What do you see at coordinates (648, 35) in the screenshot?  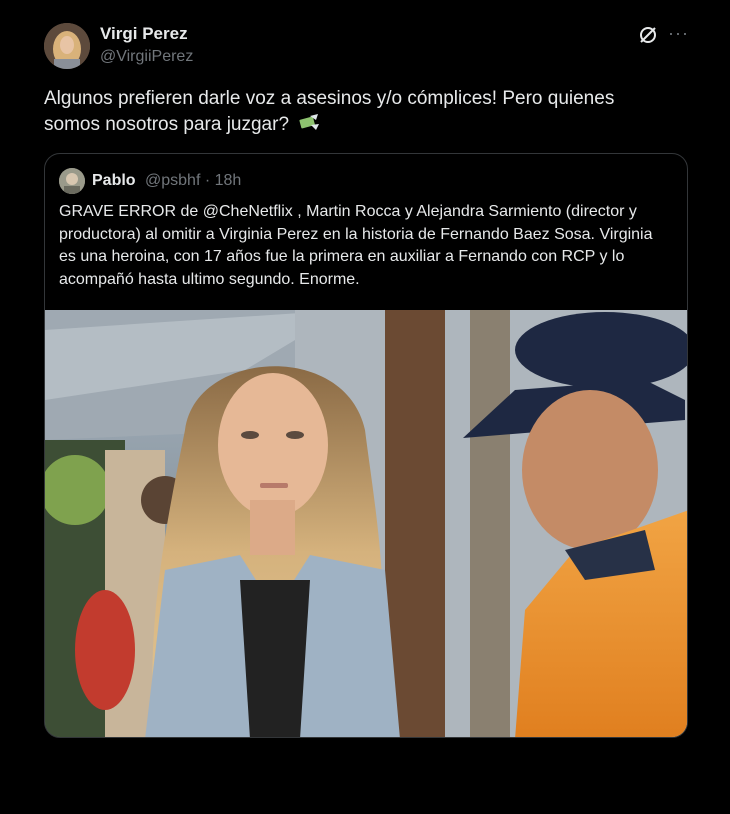 I see `grok-icon` at bounding box center [648, 35].